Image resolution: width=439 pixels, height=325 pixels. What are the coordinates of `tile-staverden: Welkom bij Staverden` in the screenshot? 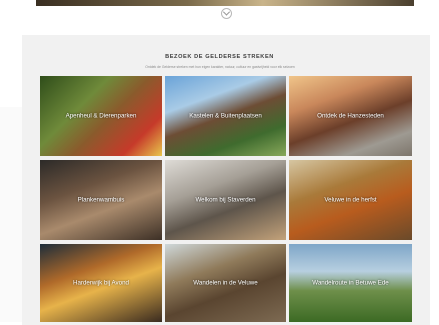 It's located at (225, 200).